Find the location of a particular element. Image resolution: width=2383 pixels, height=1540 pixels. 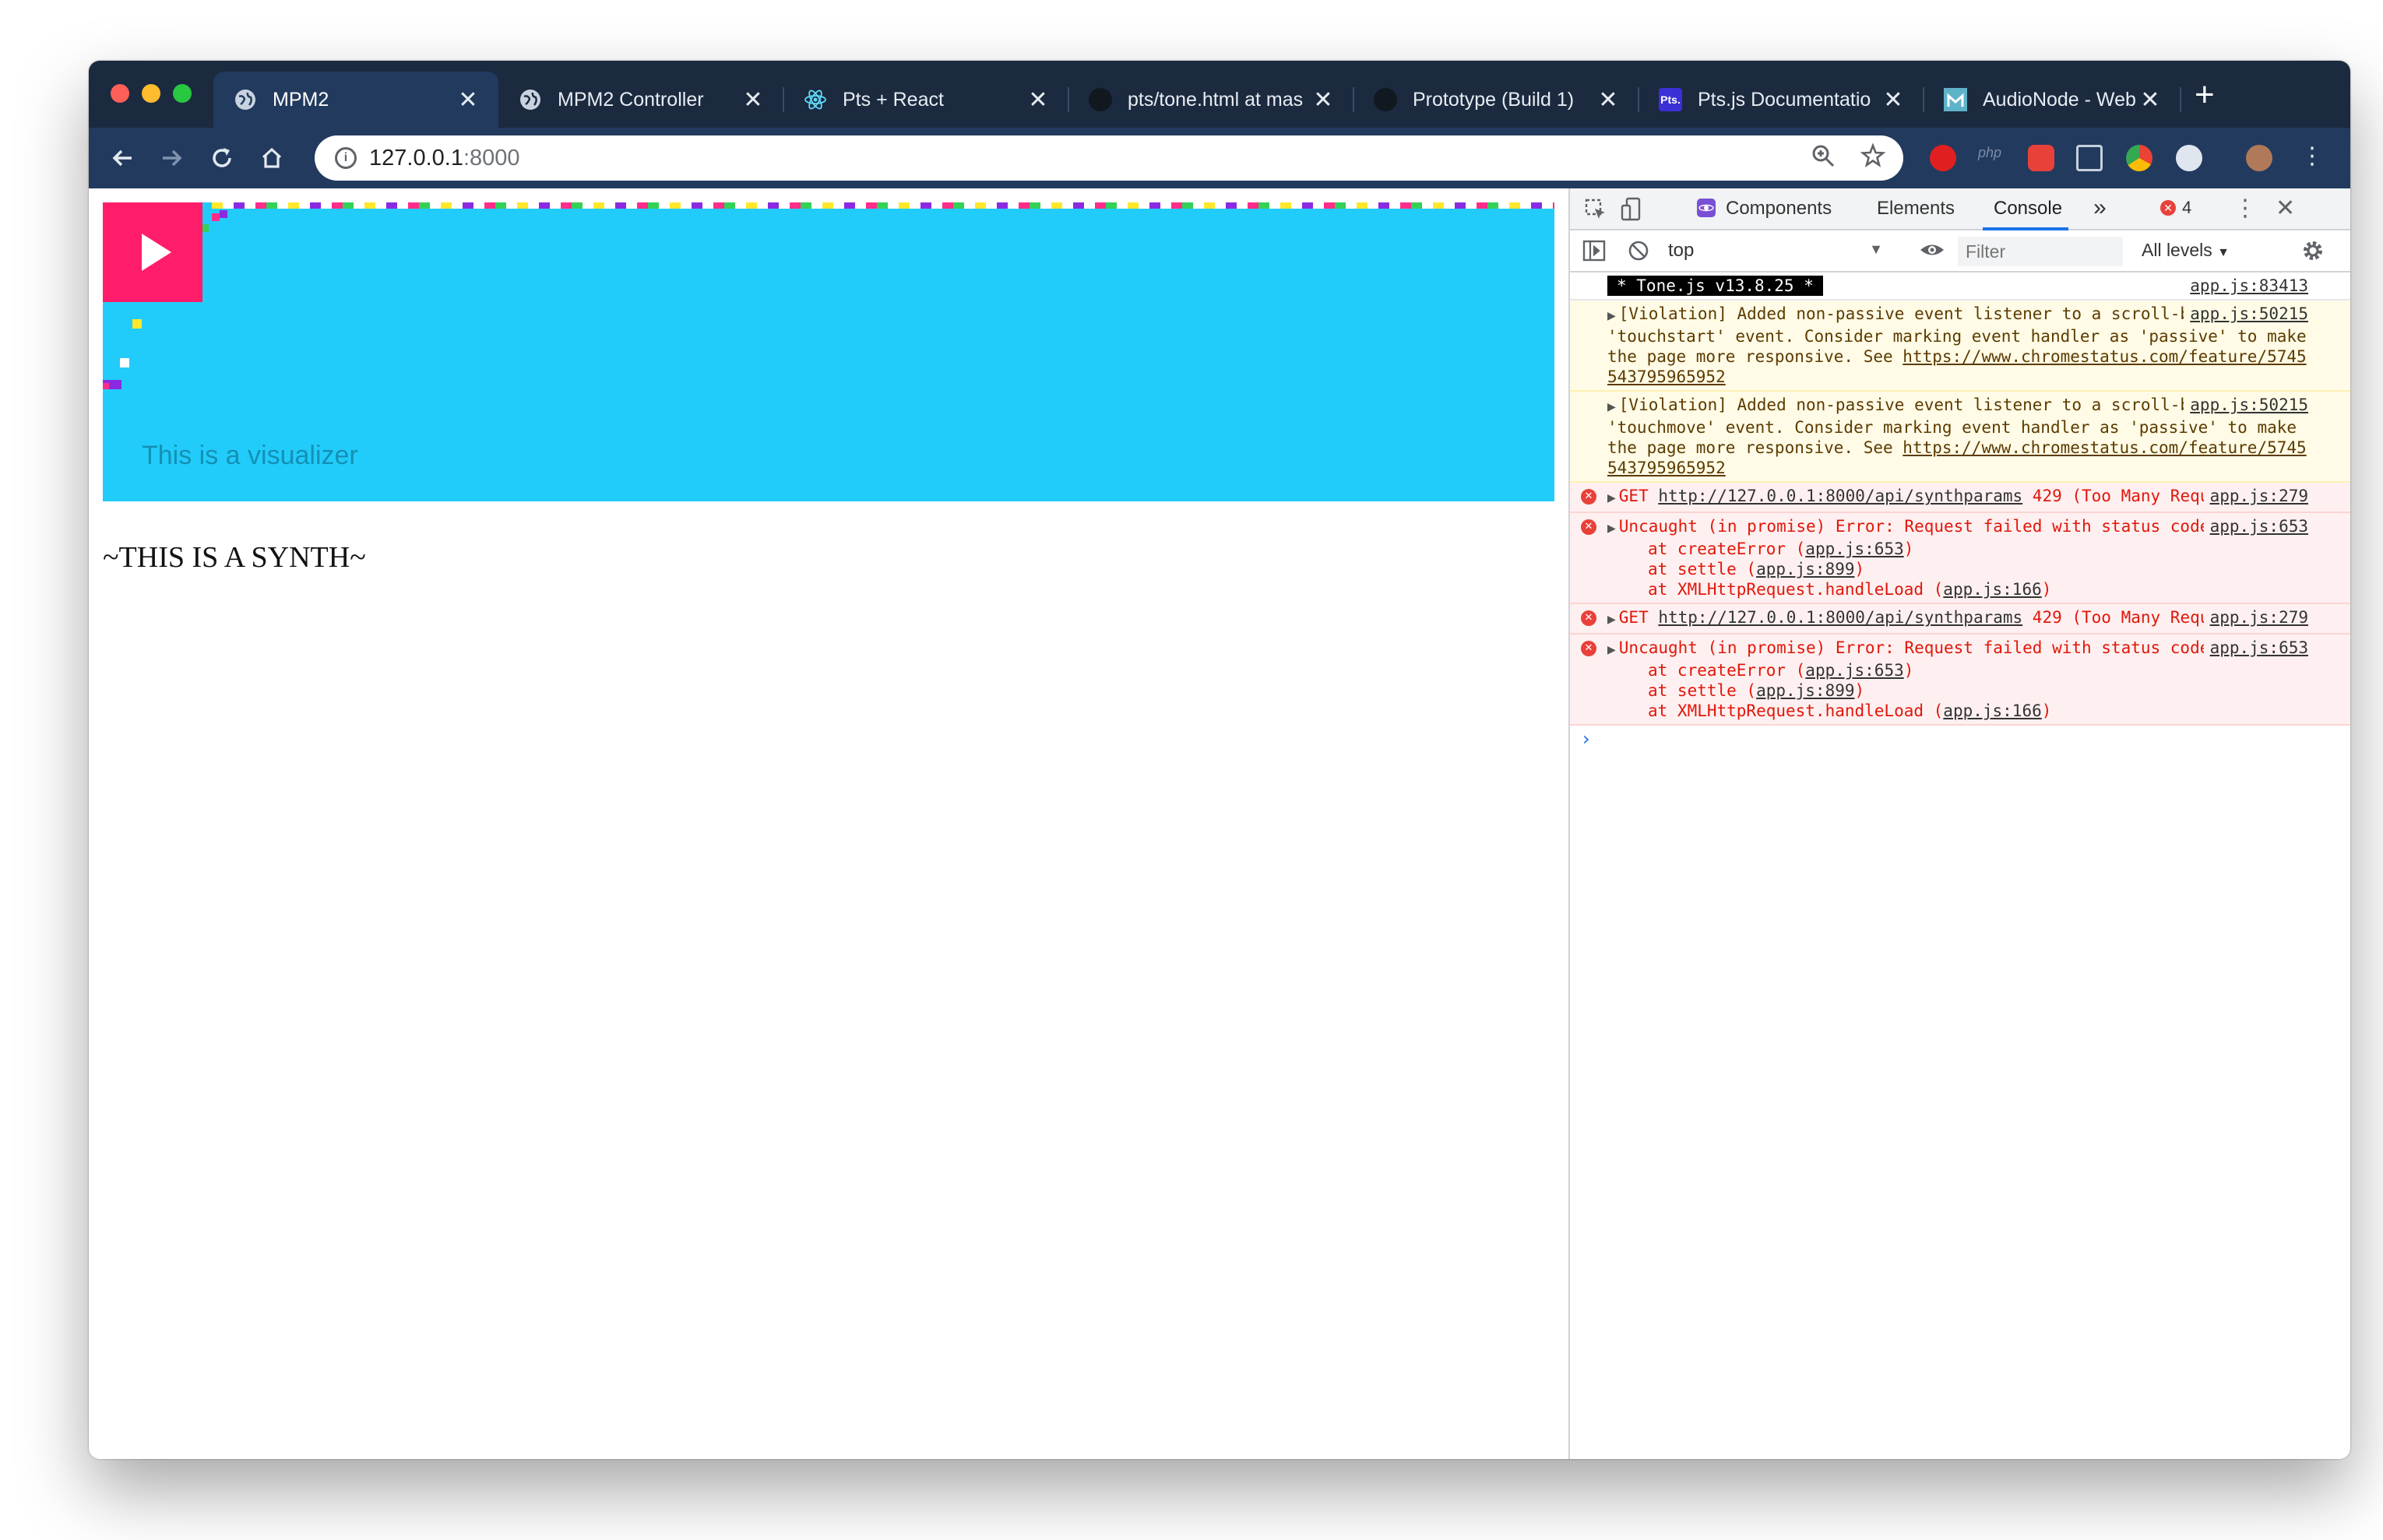

close-devtools-icon: ✕ is located at coordinates (2285, 208).